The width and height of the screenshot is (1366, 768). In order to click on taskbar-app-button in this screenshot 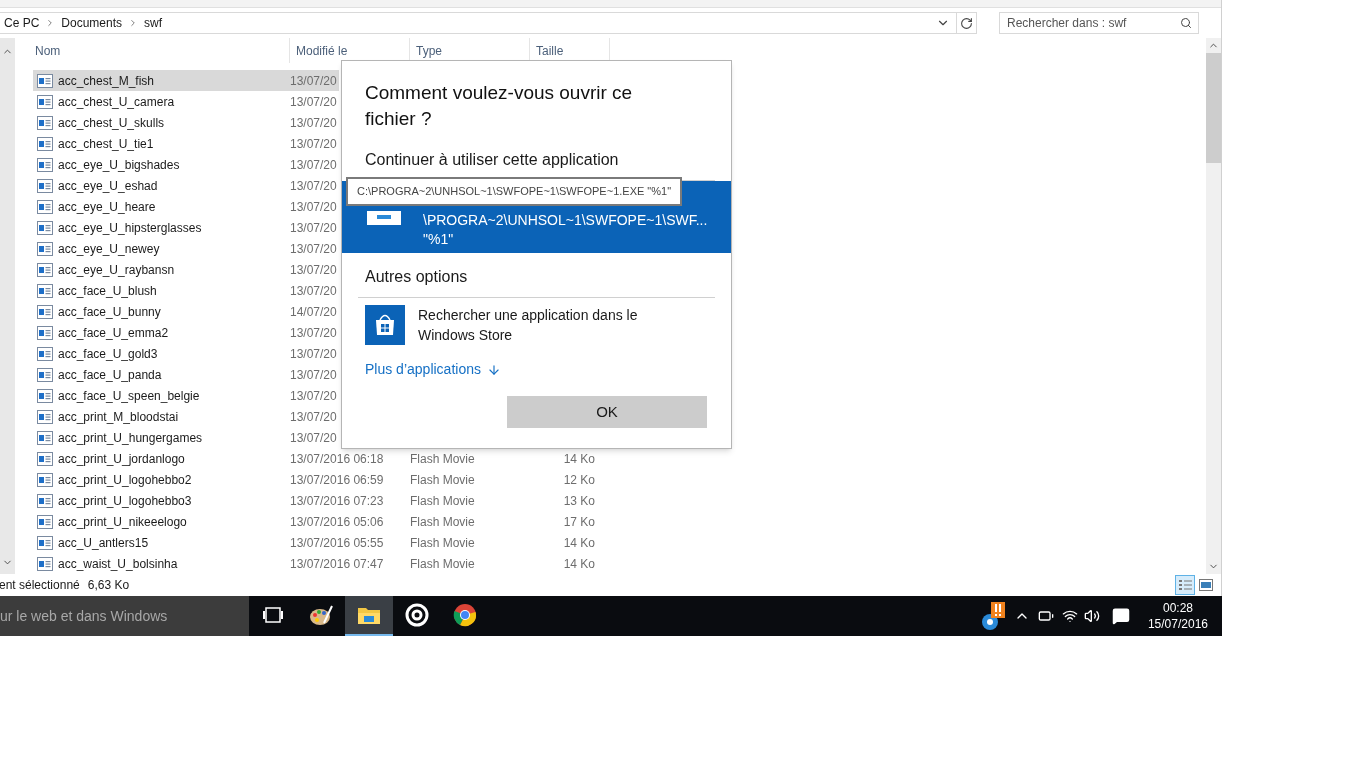, I will do `click(369, 616)`.